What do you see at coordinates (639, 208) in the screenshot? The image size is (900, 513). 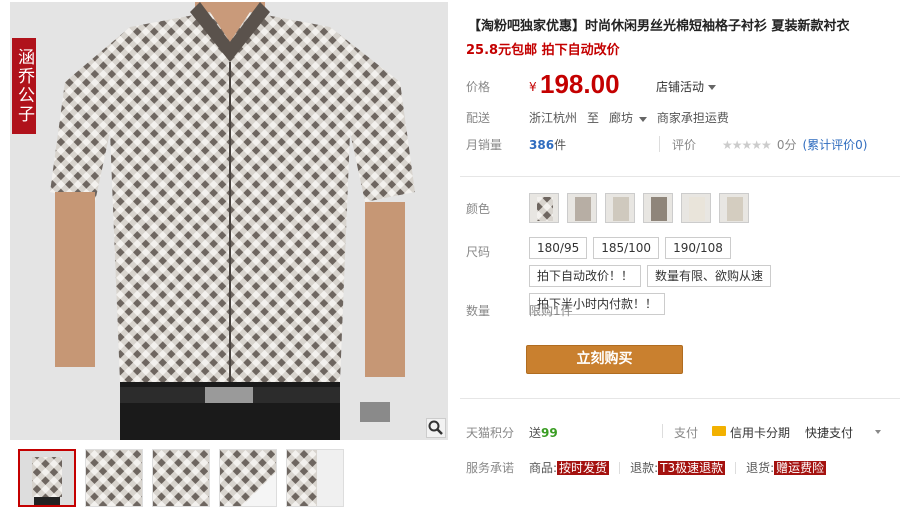 I see `color-swatches` at bounding box center [639, 208].